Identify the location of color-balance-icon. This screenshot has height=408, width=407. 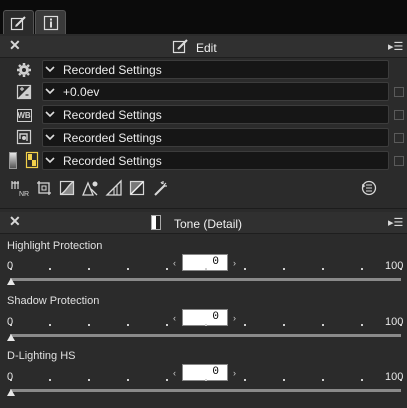
(137, 188).